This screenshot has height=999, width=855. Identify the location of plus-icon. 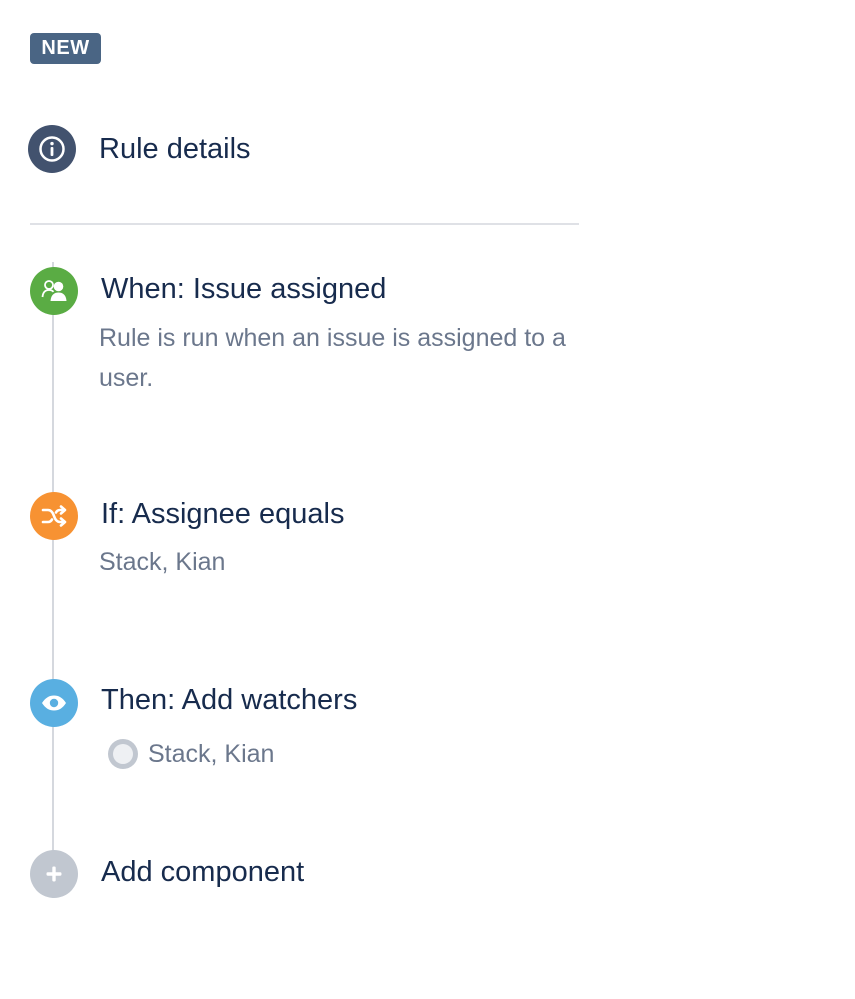
(54, 874).